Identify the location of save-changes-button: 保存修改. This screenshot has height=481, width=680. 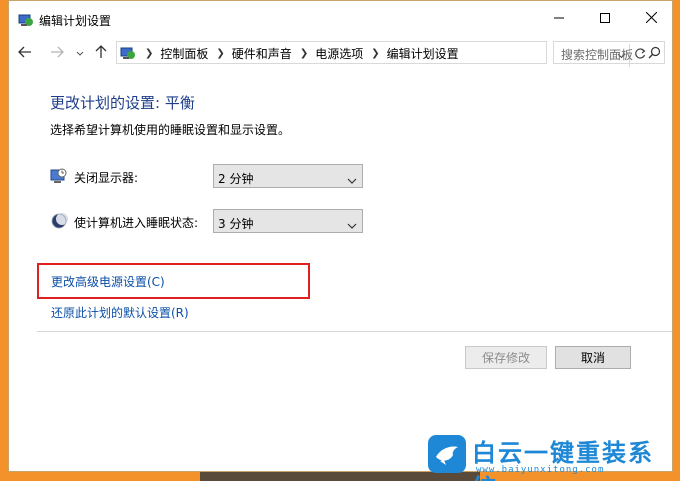
(506, 357).